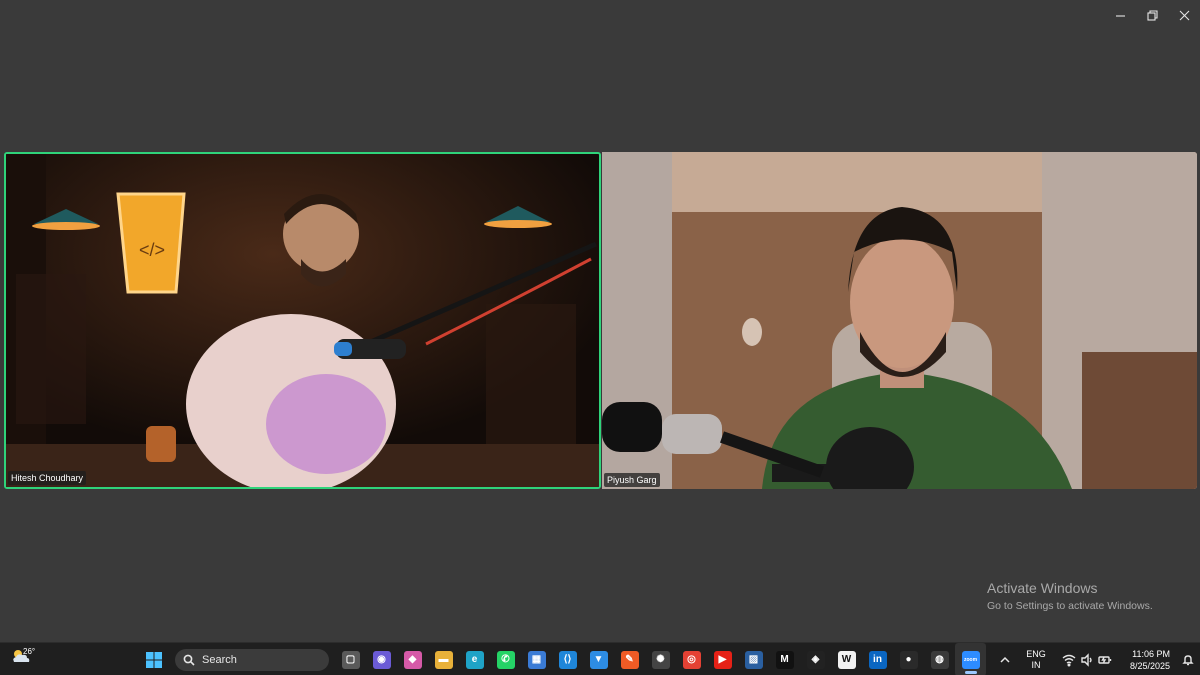 This screenshot has height=675, width=1200. I want to click on obs-icon: ◍, so click(939, 659).